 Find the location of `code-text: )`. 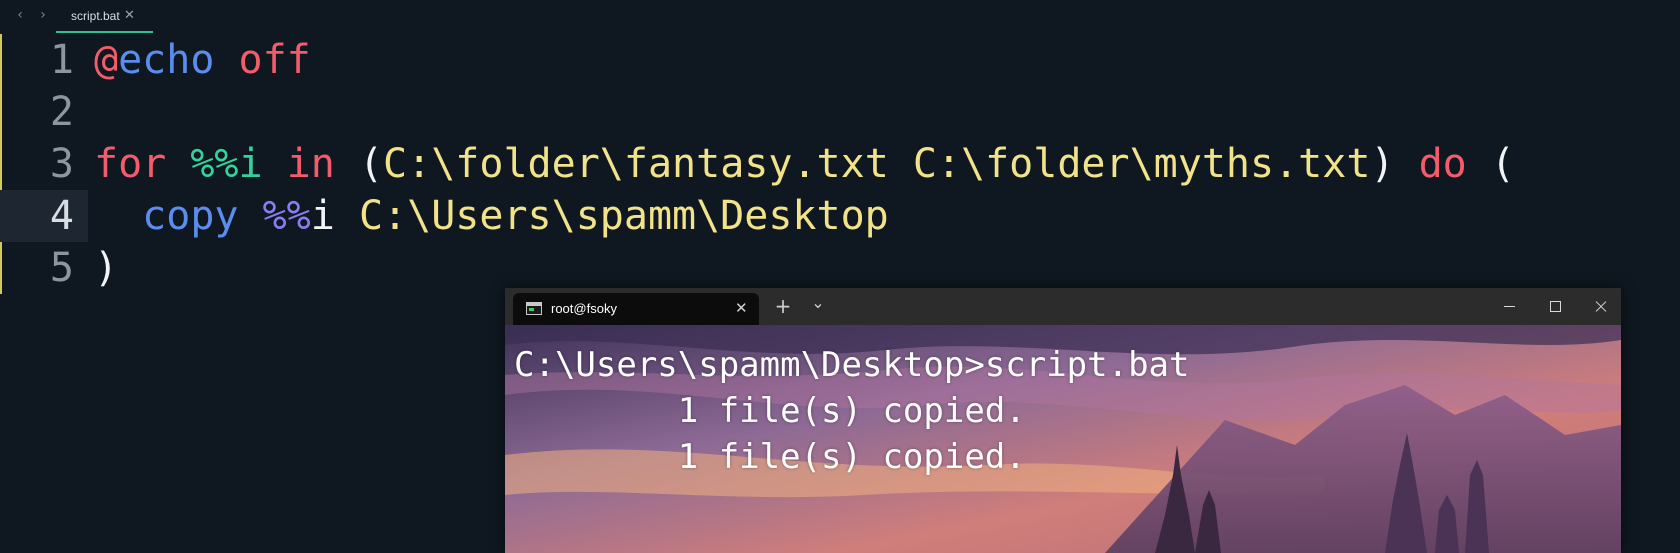

code-text: ) is located at coordinates (106, 268).